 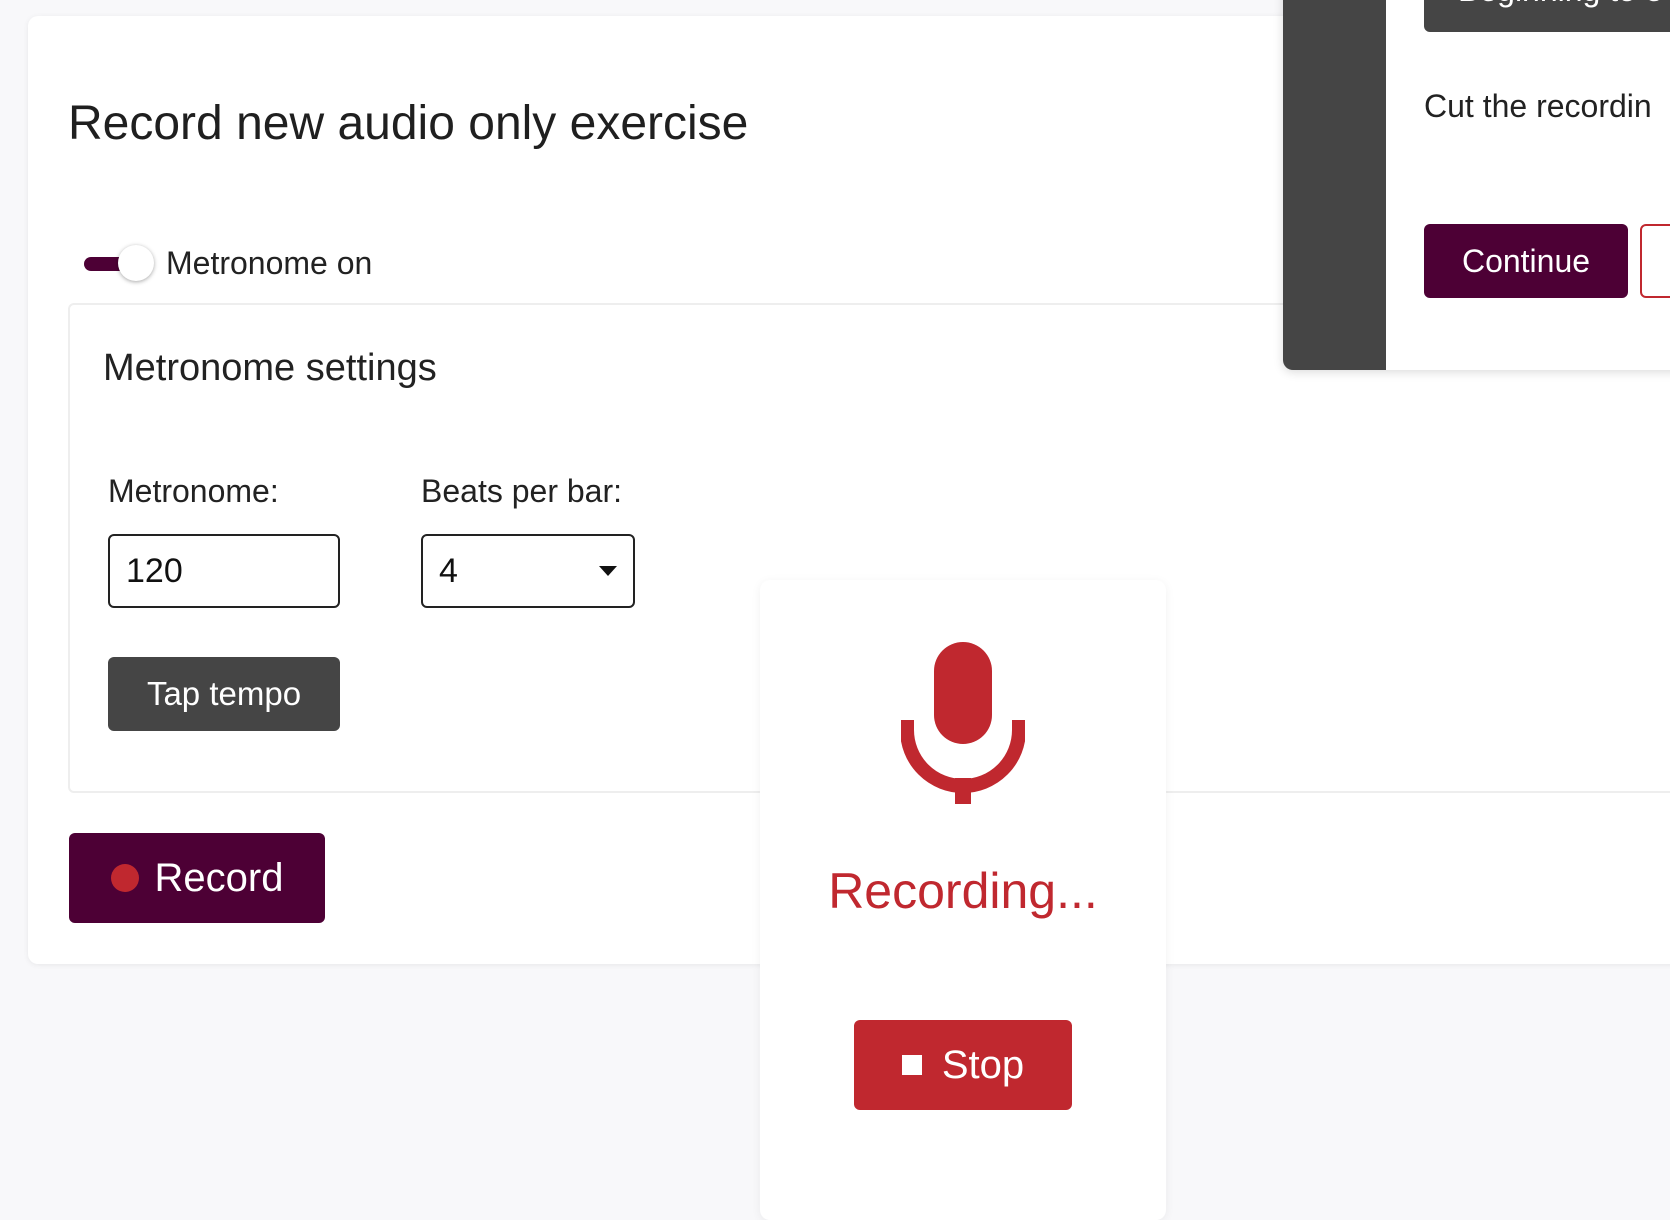 What do you see at coordinates (193, 491) in the screenshot?
I see `bpm-label: Metronome:` at bounding box center [193, 491].